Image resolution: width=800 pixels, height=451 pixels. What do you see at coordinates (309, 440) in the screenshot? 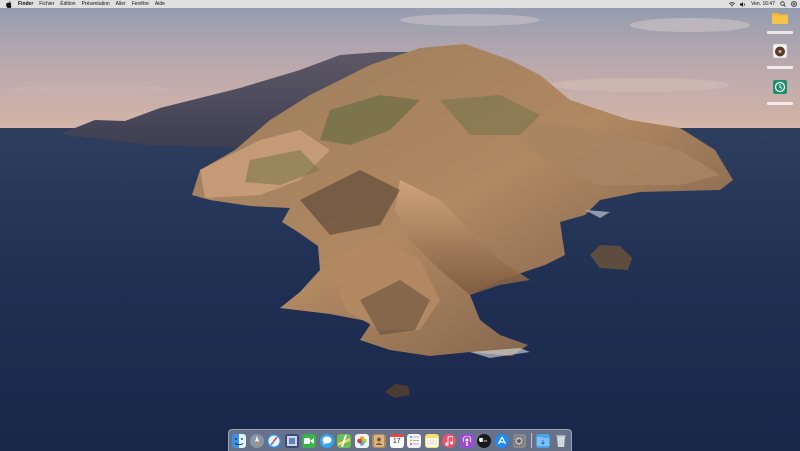
I see `facetime-icon` at bounding box center [309, 440].